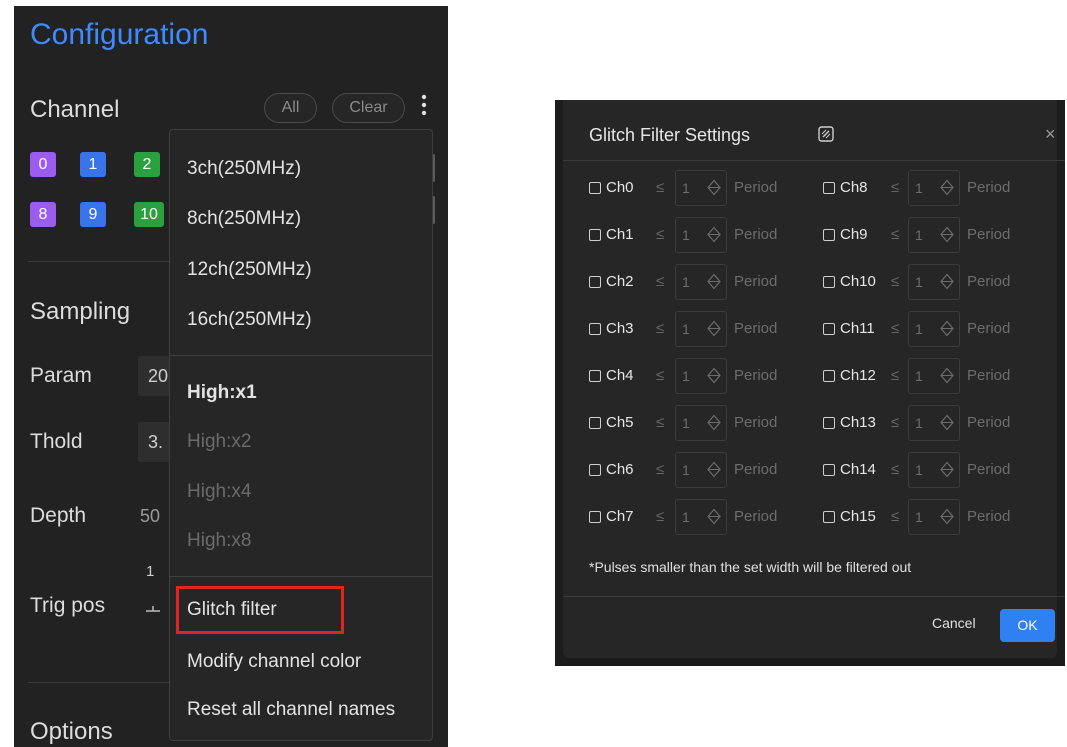  I want to click on thold-label: Thold, so click(56, 441).